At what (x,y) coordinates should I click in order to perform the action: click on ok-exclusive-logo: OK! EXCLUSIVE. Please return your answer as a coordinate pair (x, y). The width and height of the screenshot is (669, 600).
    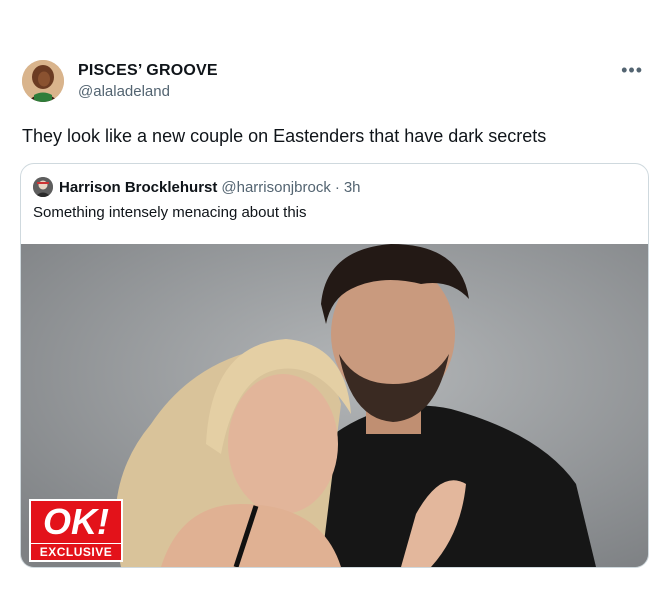
    Looking at the image, I should click on (76, 530).